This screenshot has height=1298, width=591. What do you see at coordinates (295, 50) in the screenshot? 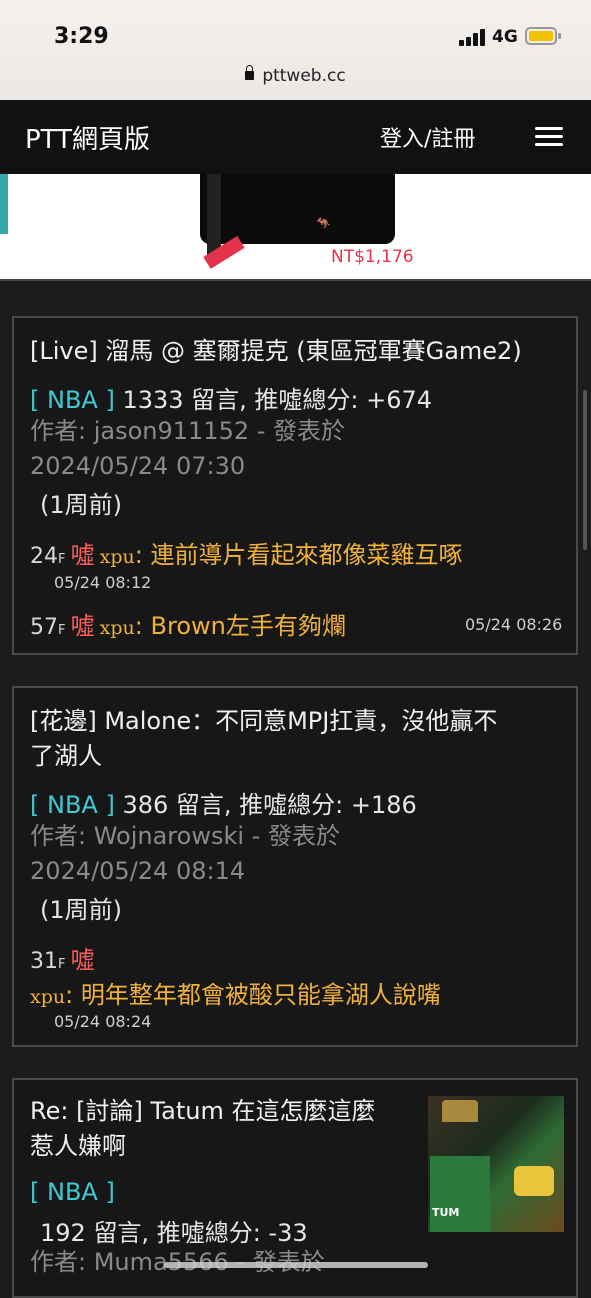
I see `status-bar: 3:29 4G pttweb.cc` at bounding box center [295, 50].